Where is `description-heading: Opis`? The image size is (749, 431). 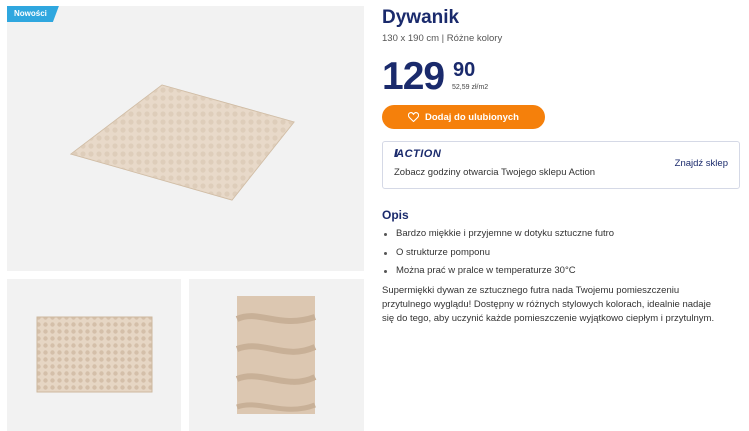
description-heading: Opis is located at coordinates (395, 215).